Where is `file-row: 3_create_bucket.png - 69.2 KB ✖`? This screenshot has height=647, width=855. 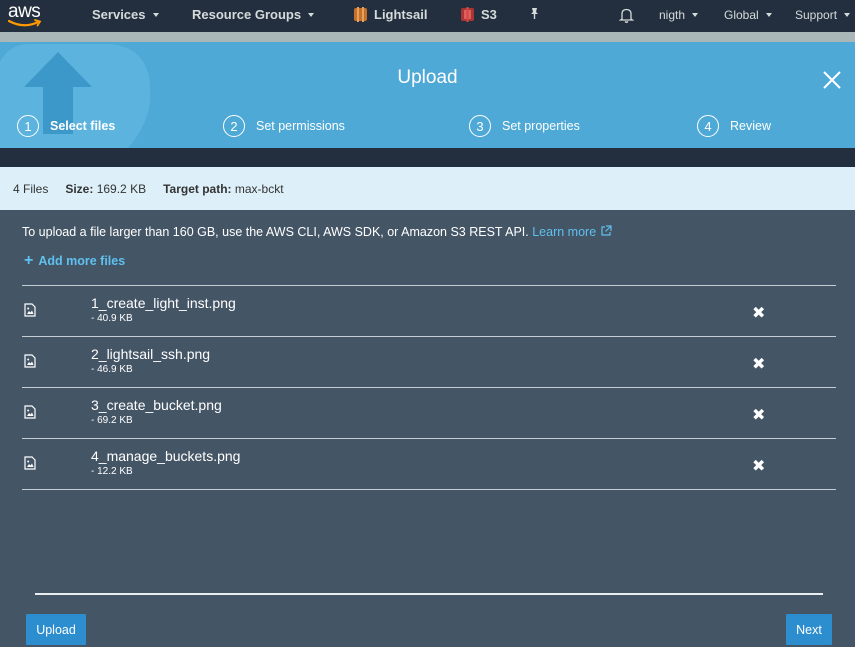 file-row: 3_create_bucket.png - 69.2 KB ✖ is located at coordinates (429, 413).